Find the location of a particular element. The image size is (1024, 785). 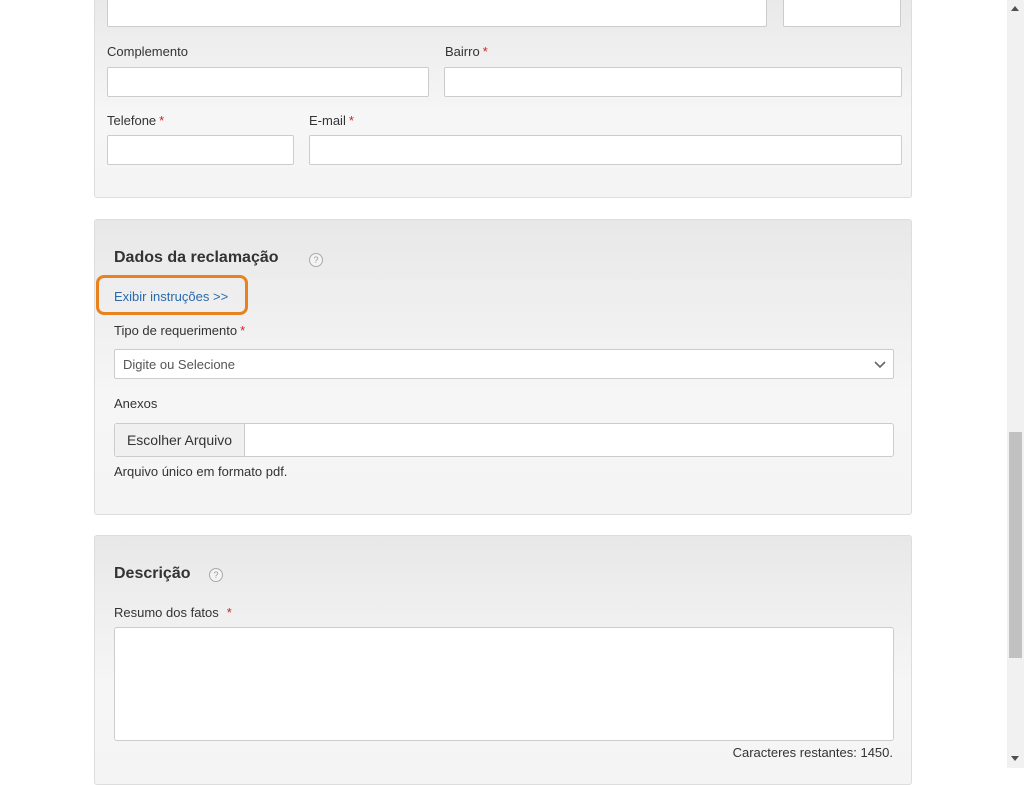

scrollbar-thumb is located at coordinates (1015, 545).